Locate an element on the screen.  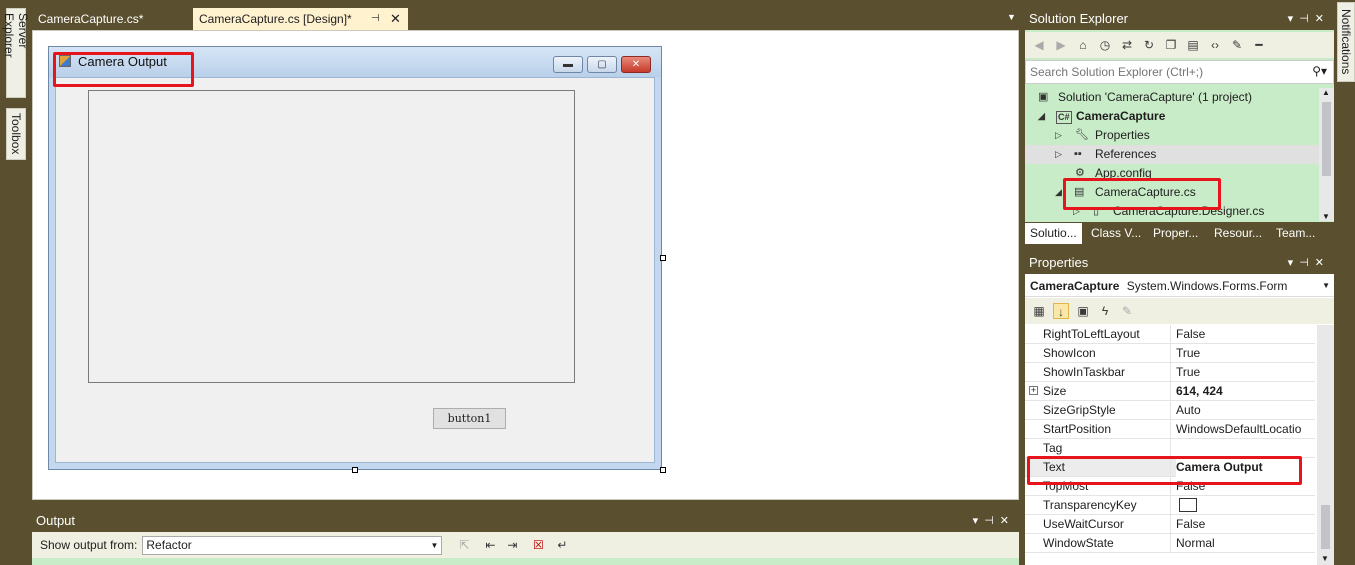
highlight-text-property is located at coordinates (1164, 470).